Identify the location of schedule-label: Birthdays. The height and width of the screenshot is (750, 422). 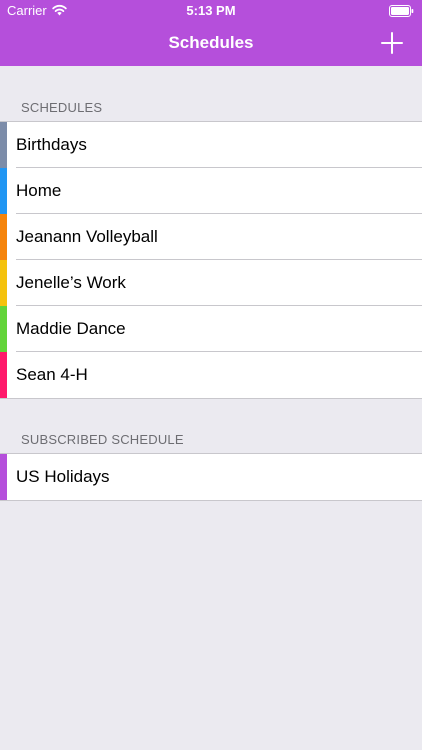
(51, 144).